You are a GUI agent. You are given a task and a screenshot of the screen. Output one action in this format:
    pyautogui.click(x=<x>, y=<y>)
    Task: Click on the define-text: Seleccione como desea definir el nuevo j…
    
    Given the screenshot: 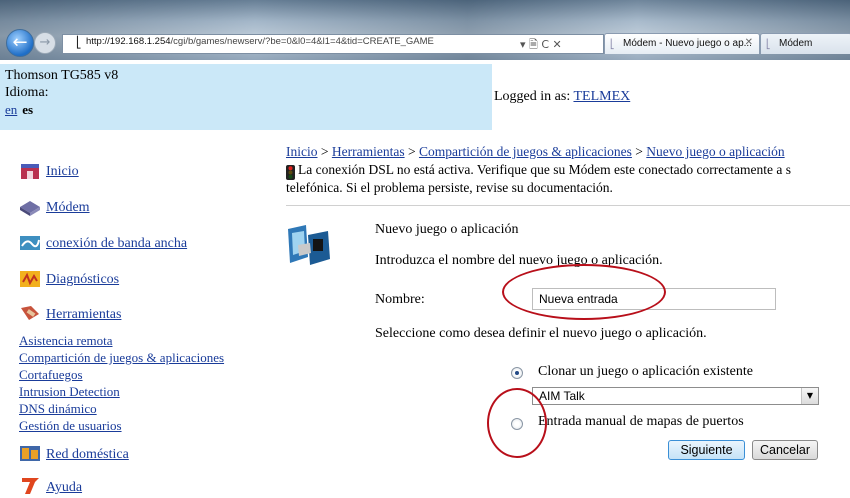 What is the action you would take?
    pyautogui.click(x=541, y=333)
    